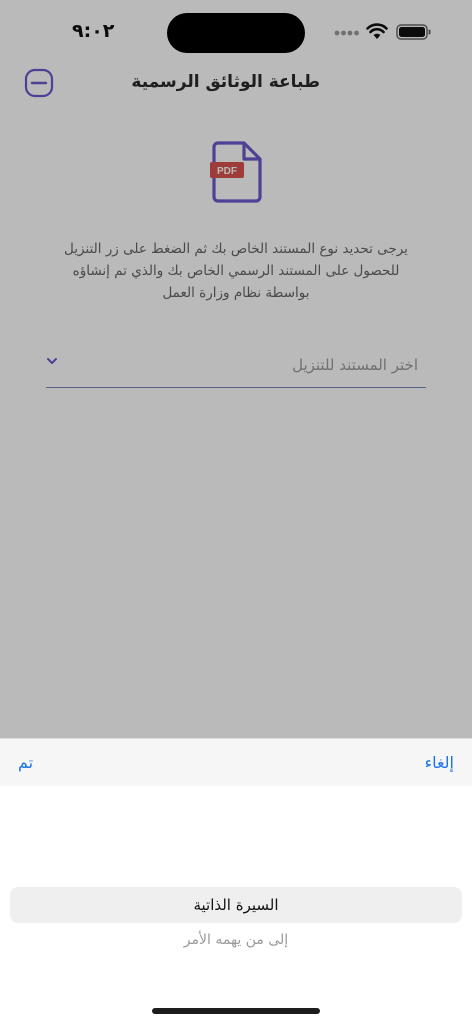 The width and height of the screenshot is (472, 1024). Describe the element at coordinates (346, 33) in the screenshot. I see `cellular-signal-icon` at that location.